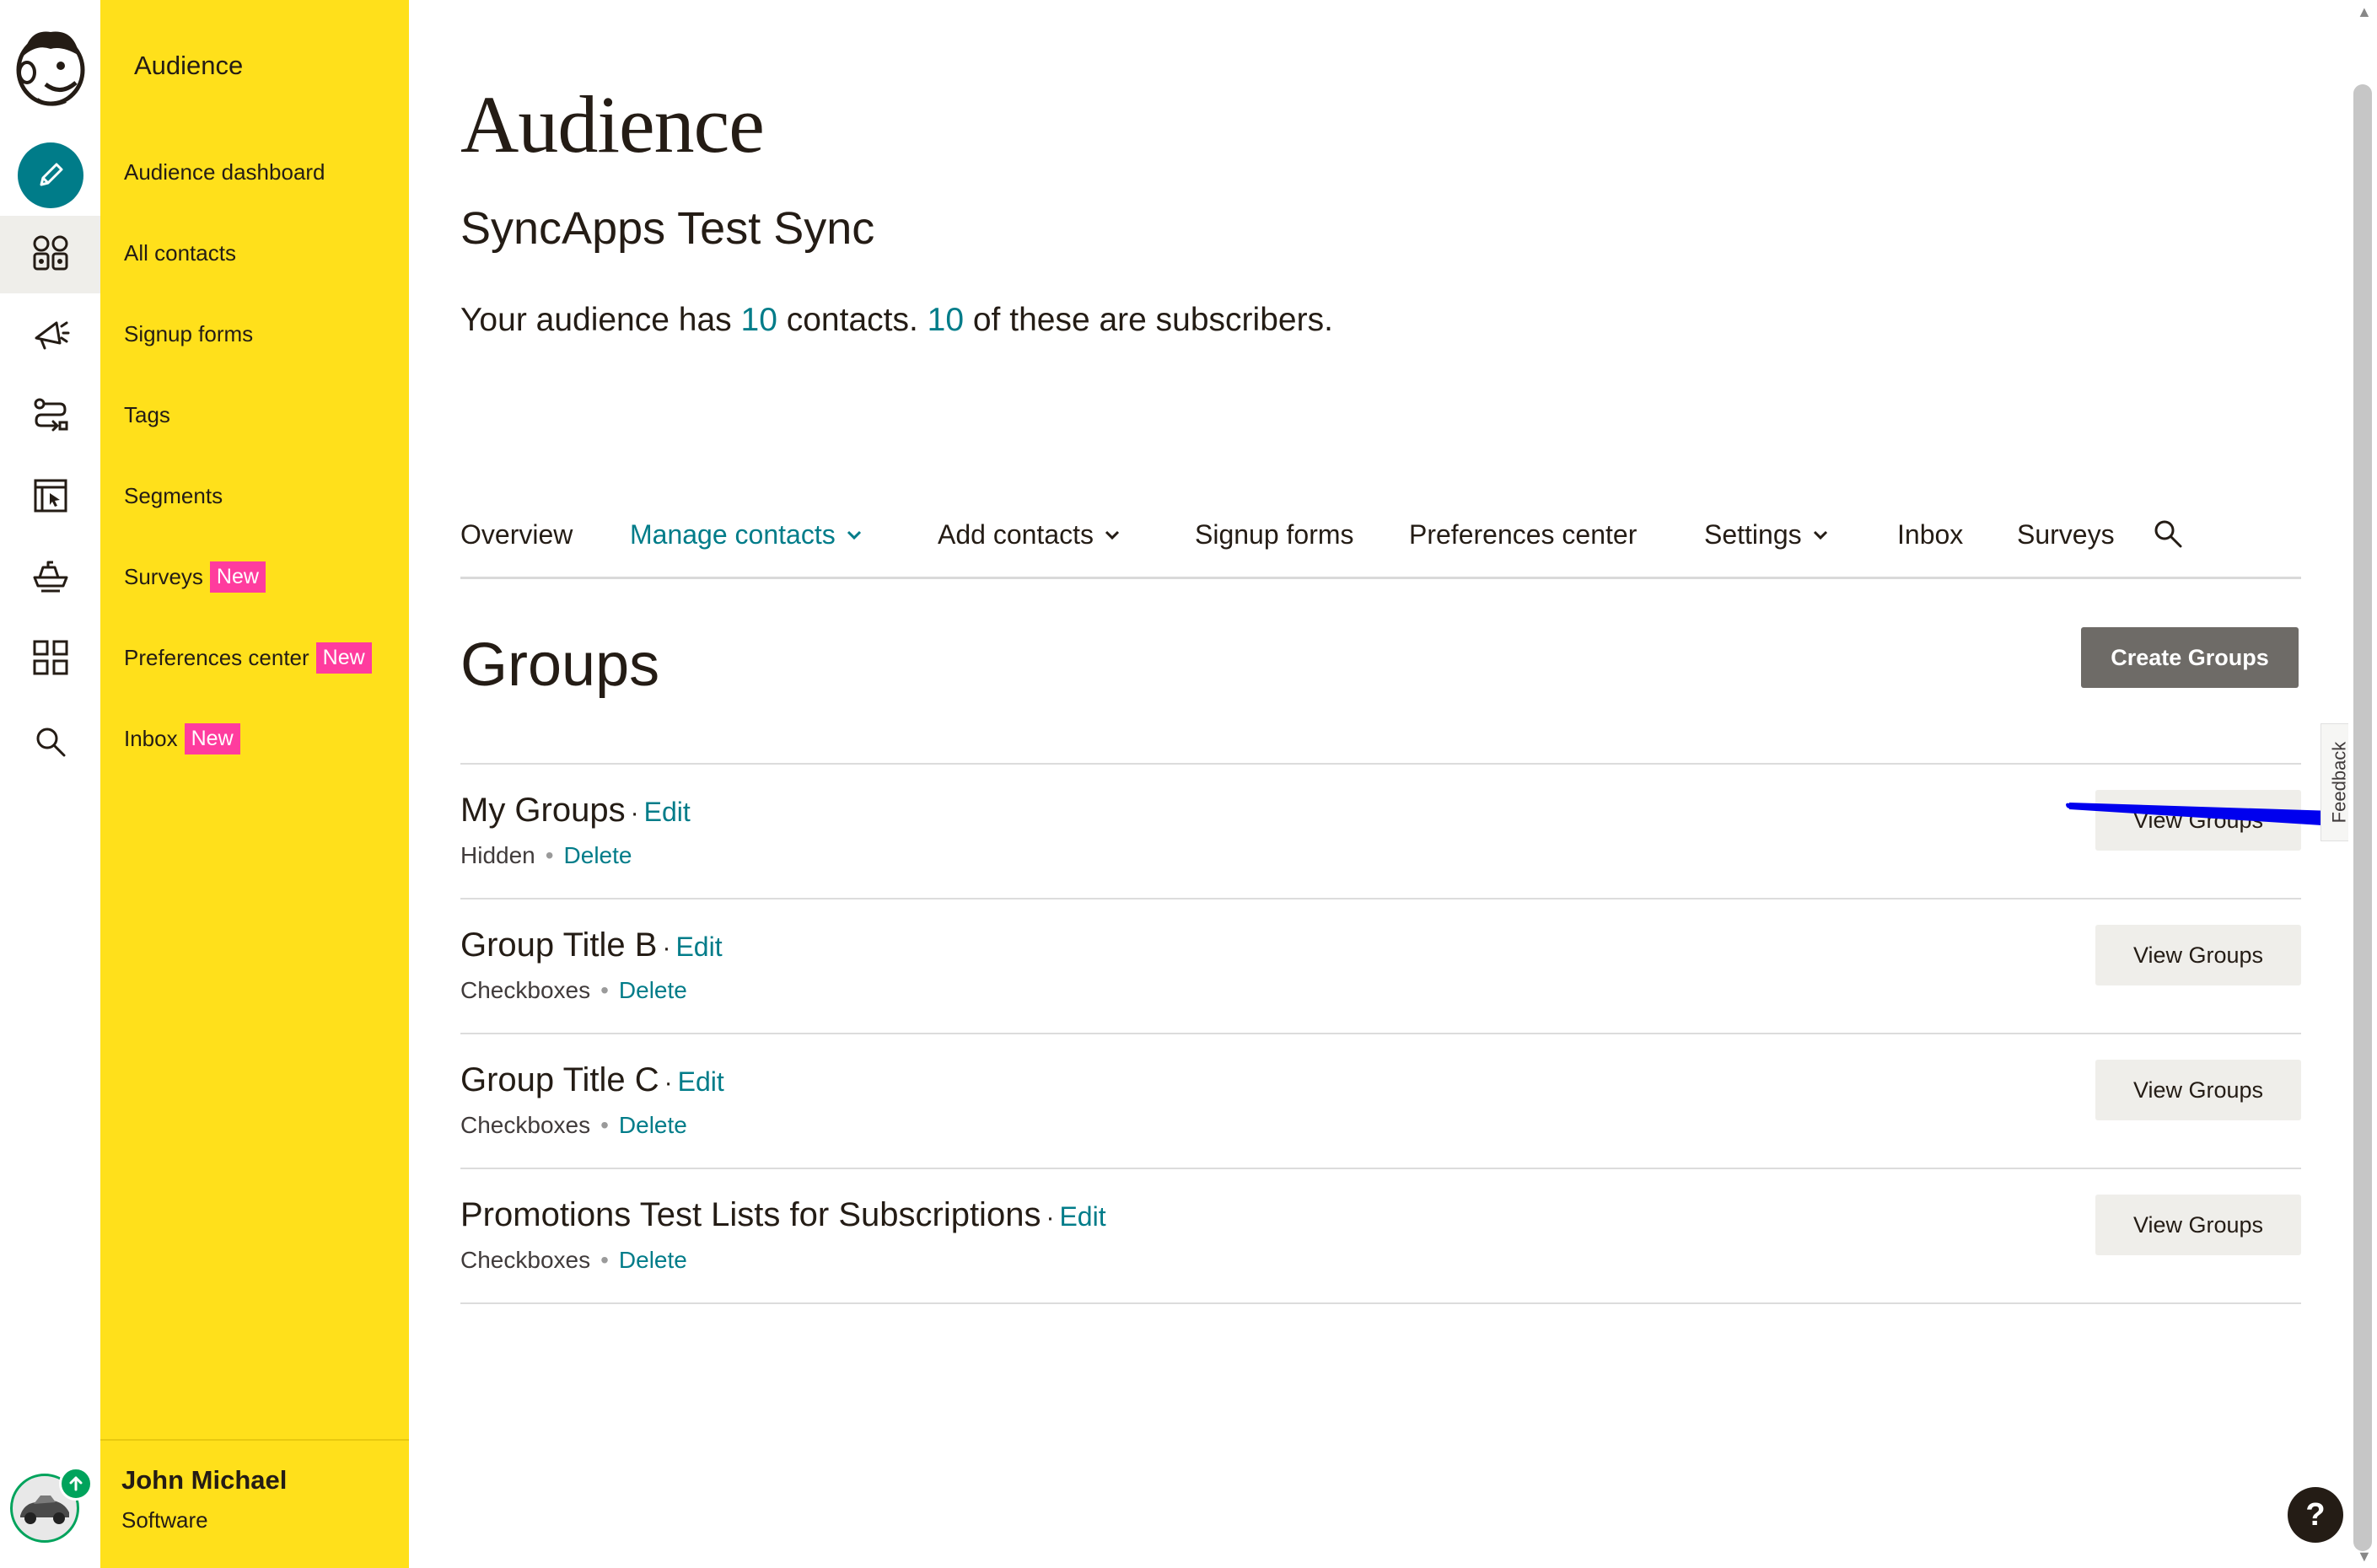  I want to click on rail-campaigns, so click(50, 336).